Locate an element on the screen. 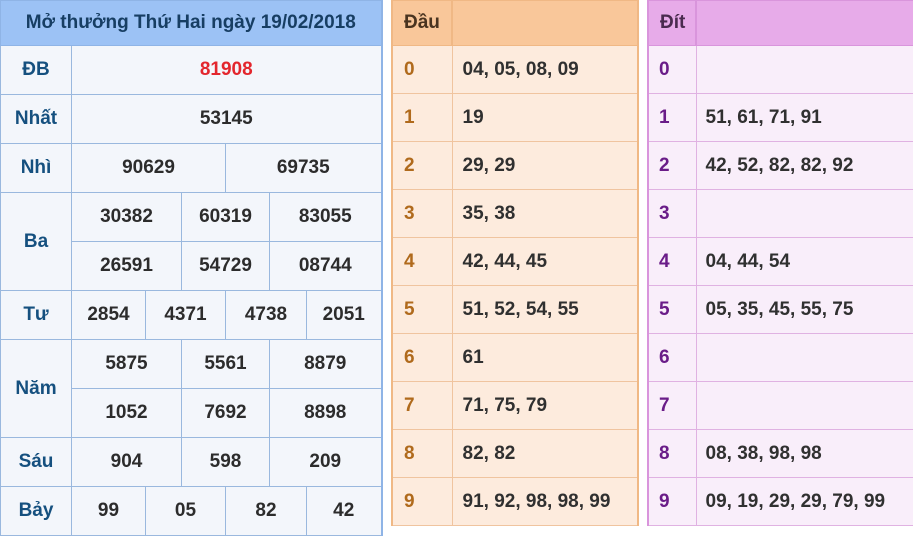  prize-ba-number: 08744 is located at coordinates (326, 266).